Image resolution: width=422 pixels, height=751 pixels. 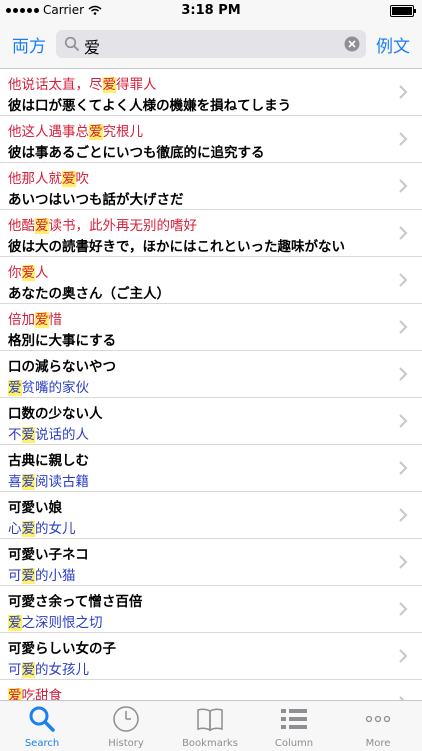 I want to click on text-segment: 他那人就, so click(x=35, y=179).